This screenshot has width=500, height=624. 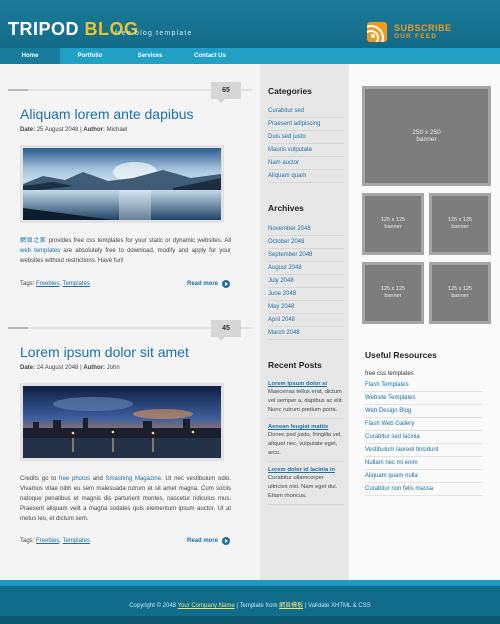 What do you see at coordinates (133, 479) in the screenshot?
I see `text-link: Smashing Magazine` at bounding box center [133, 479].